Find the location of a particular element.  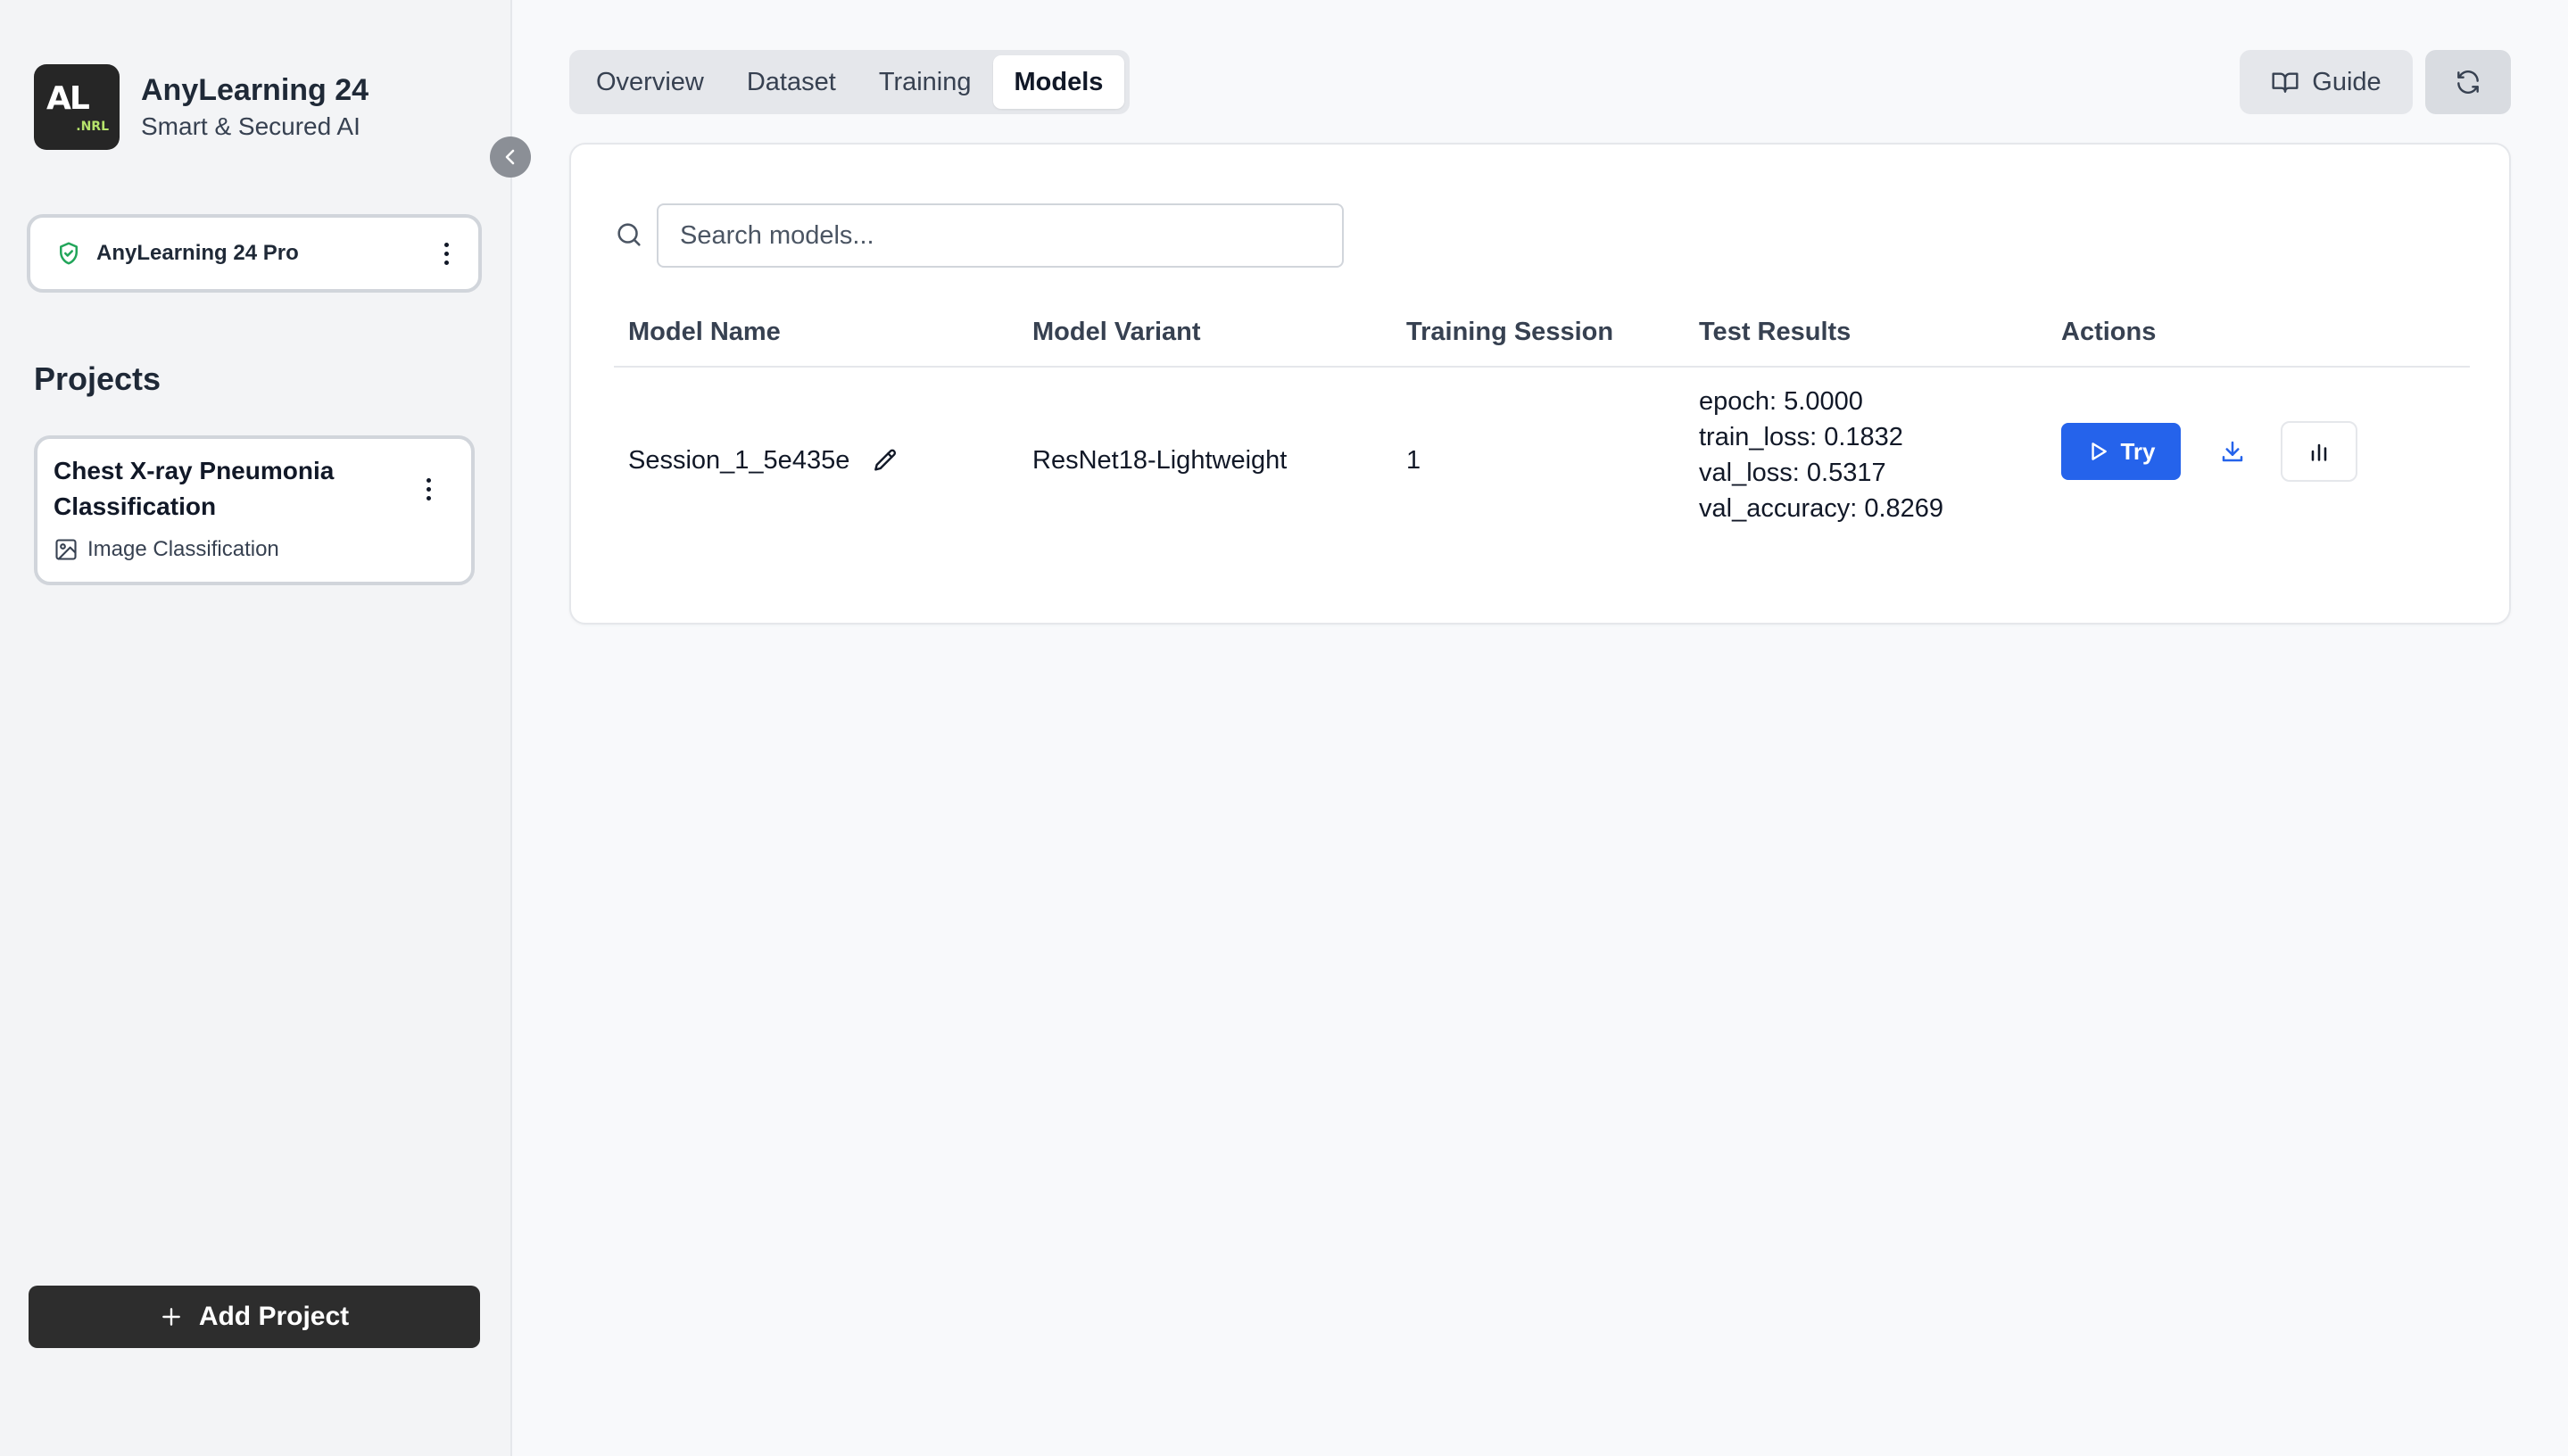

guide-button: Guide is located at coordinates (2326, 82).